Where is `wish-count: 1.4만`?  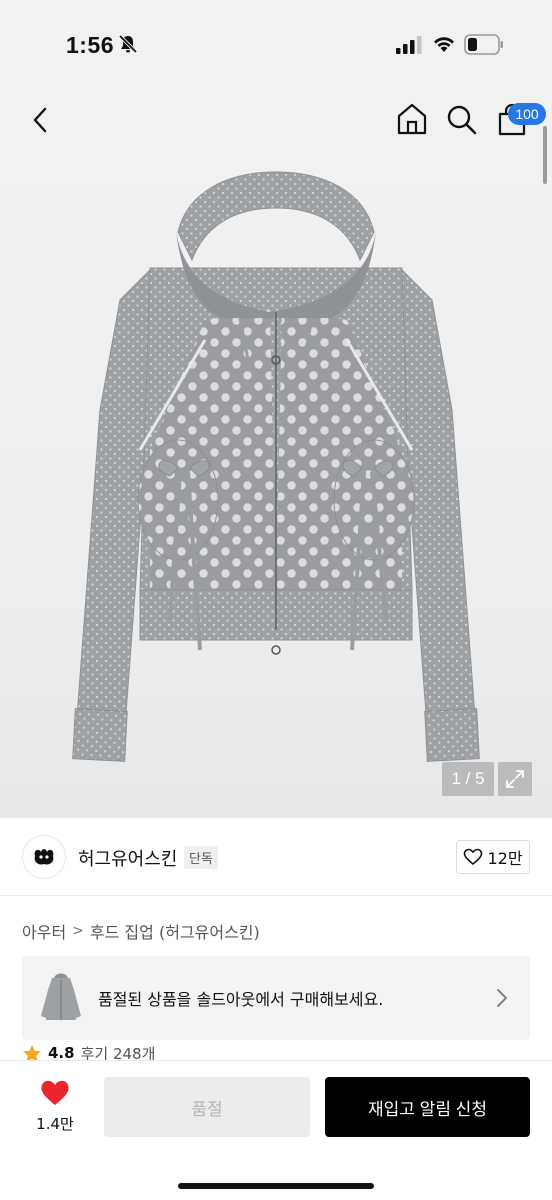
wish-count: 1.4만 is located at coordinates (55, 1124).